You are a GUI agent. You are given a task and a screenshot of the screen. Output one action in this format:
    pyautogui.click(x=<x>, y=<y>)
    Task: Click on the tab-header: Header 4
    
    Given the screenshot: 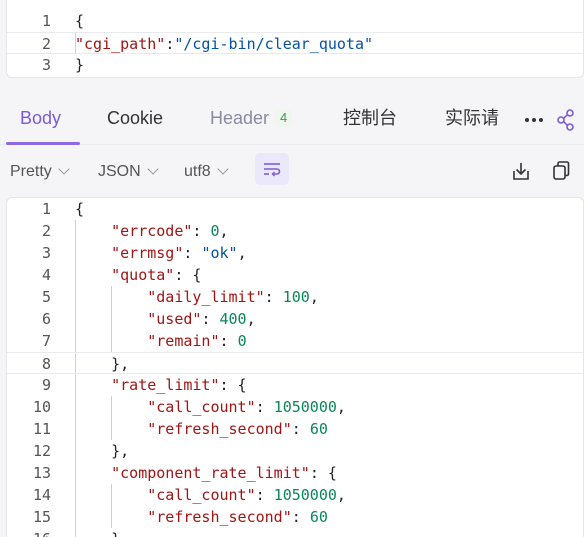 What is the action you would take?
    pyautogui.click(x=251, y=120)
    